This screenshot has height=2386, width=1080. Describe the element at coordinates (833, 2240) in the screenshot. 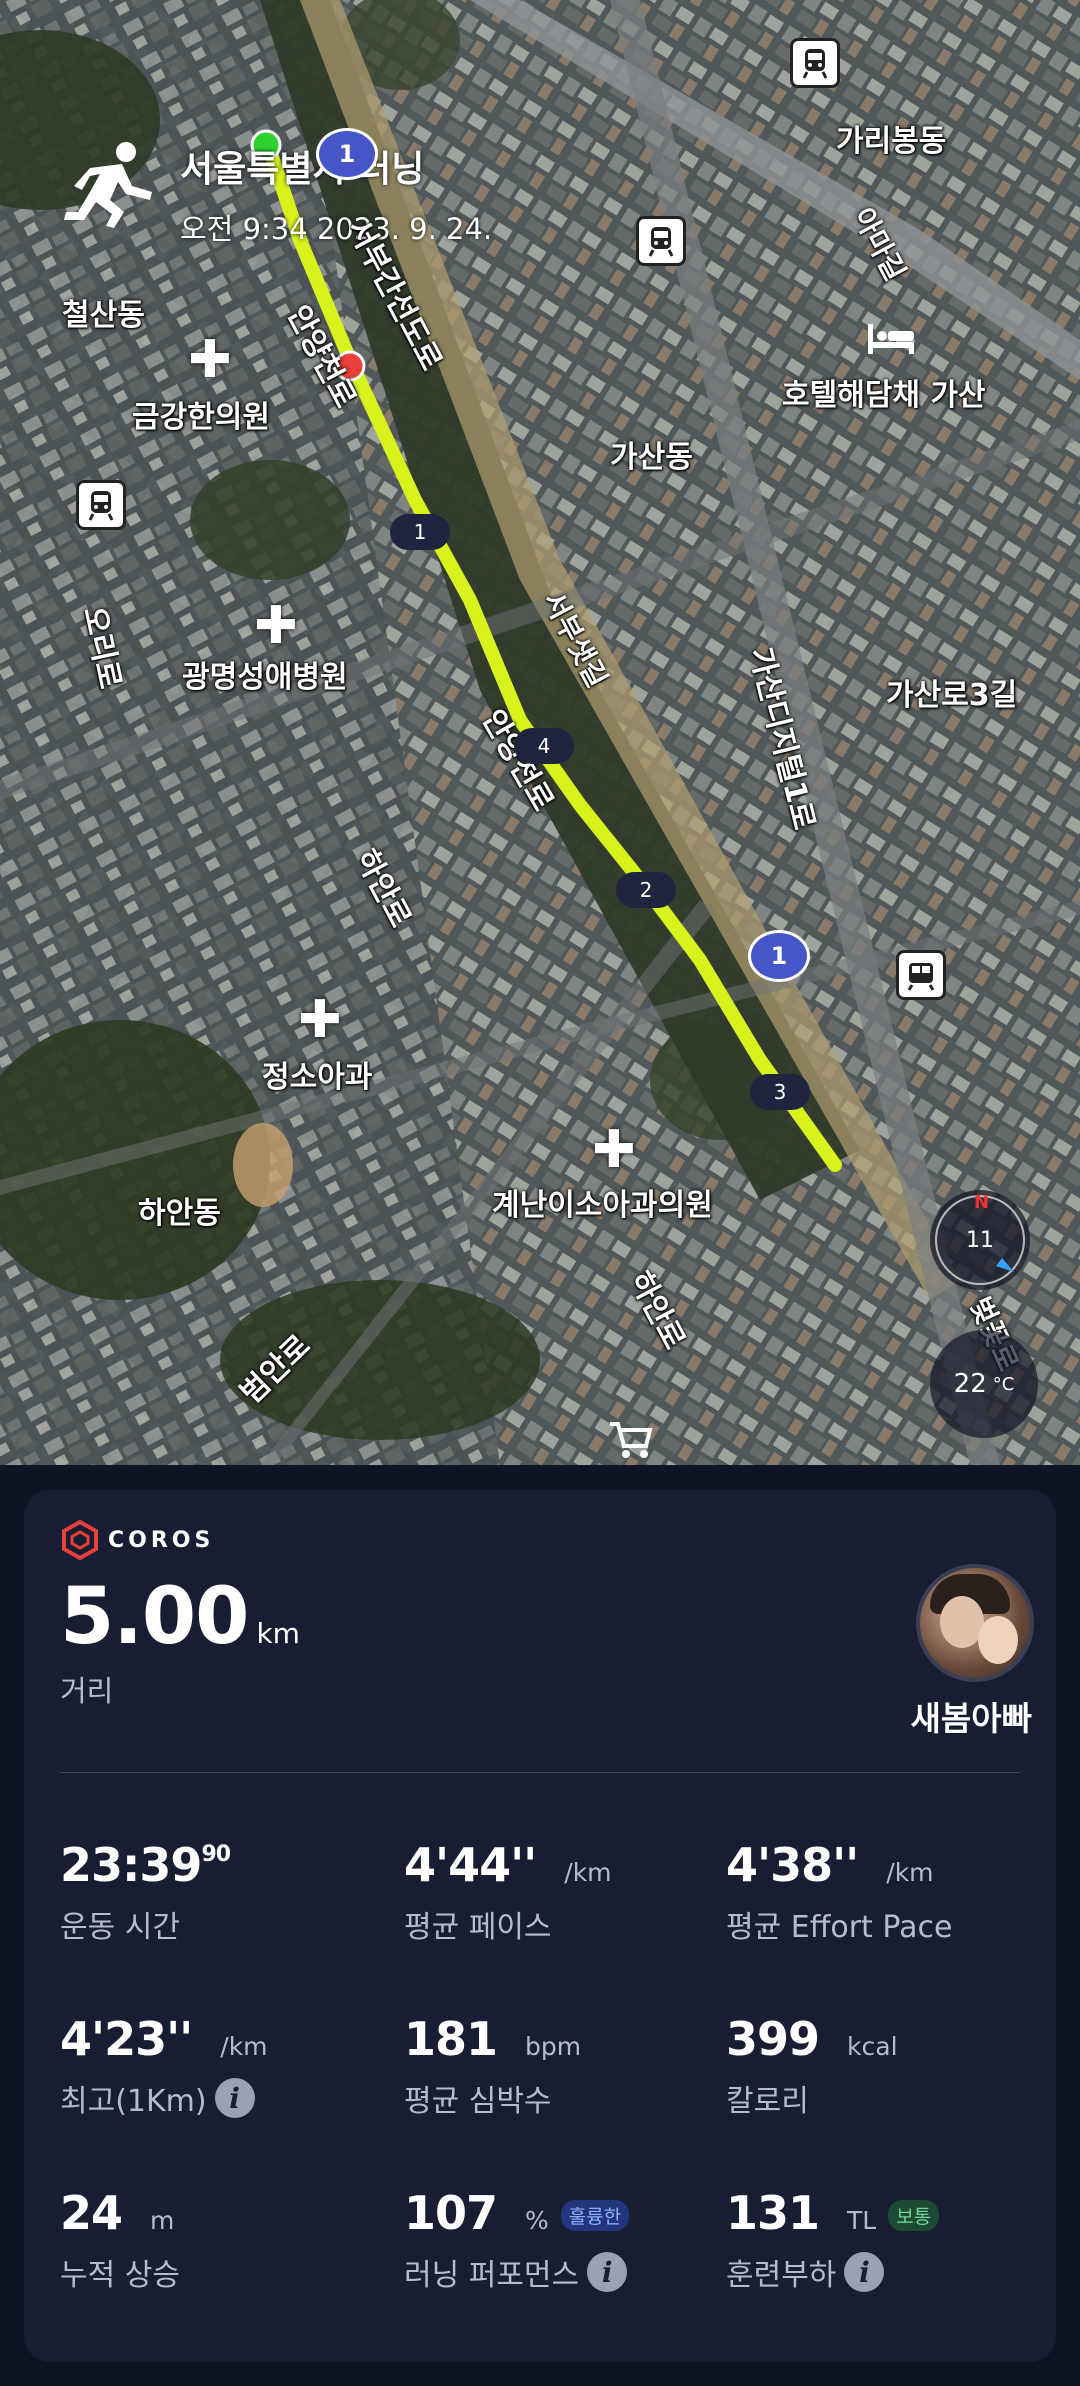

I see `stat-training-load: 131 TL 보통 훈련부하 i` at that location.